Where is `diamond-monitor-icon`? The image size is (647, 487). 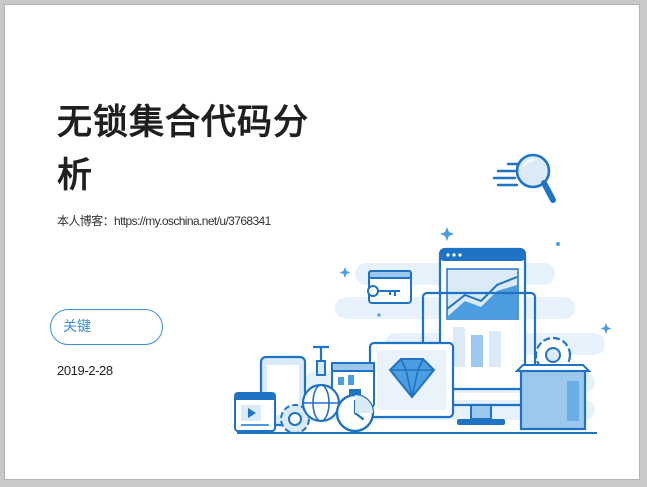 diamond-monitor-icon is located at coordinates (411, 380).